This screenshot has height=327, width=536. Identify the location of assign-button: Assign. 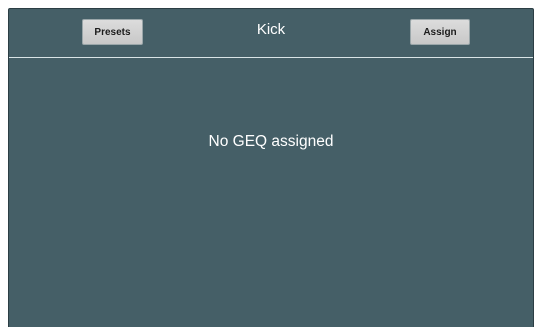
(440, 32).